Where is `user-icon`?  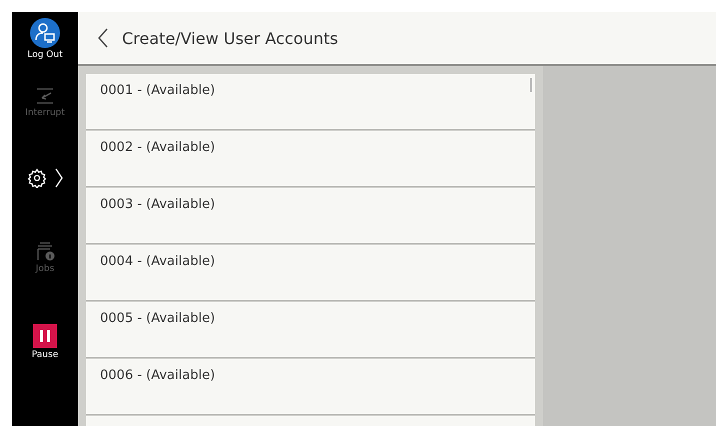 user-icon is located at coordinates (45, 33).